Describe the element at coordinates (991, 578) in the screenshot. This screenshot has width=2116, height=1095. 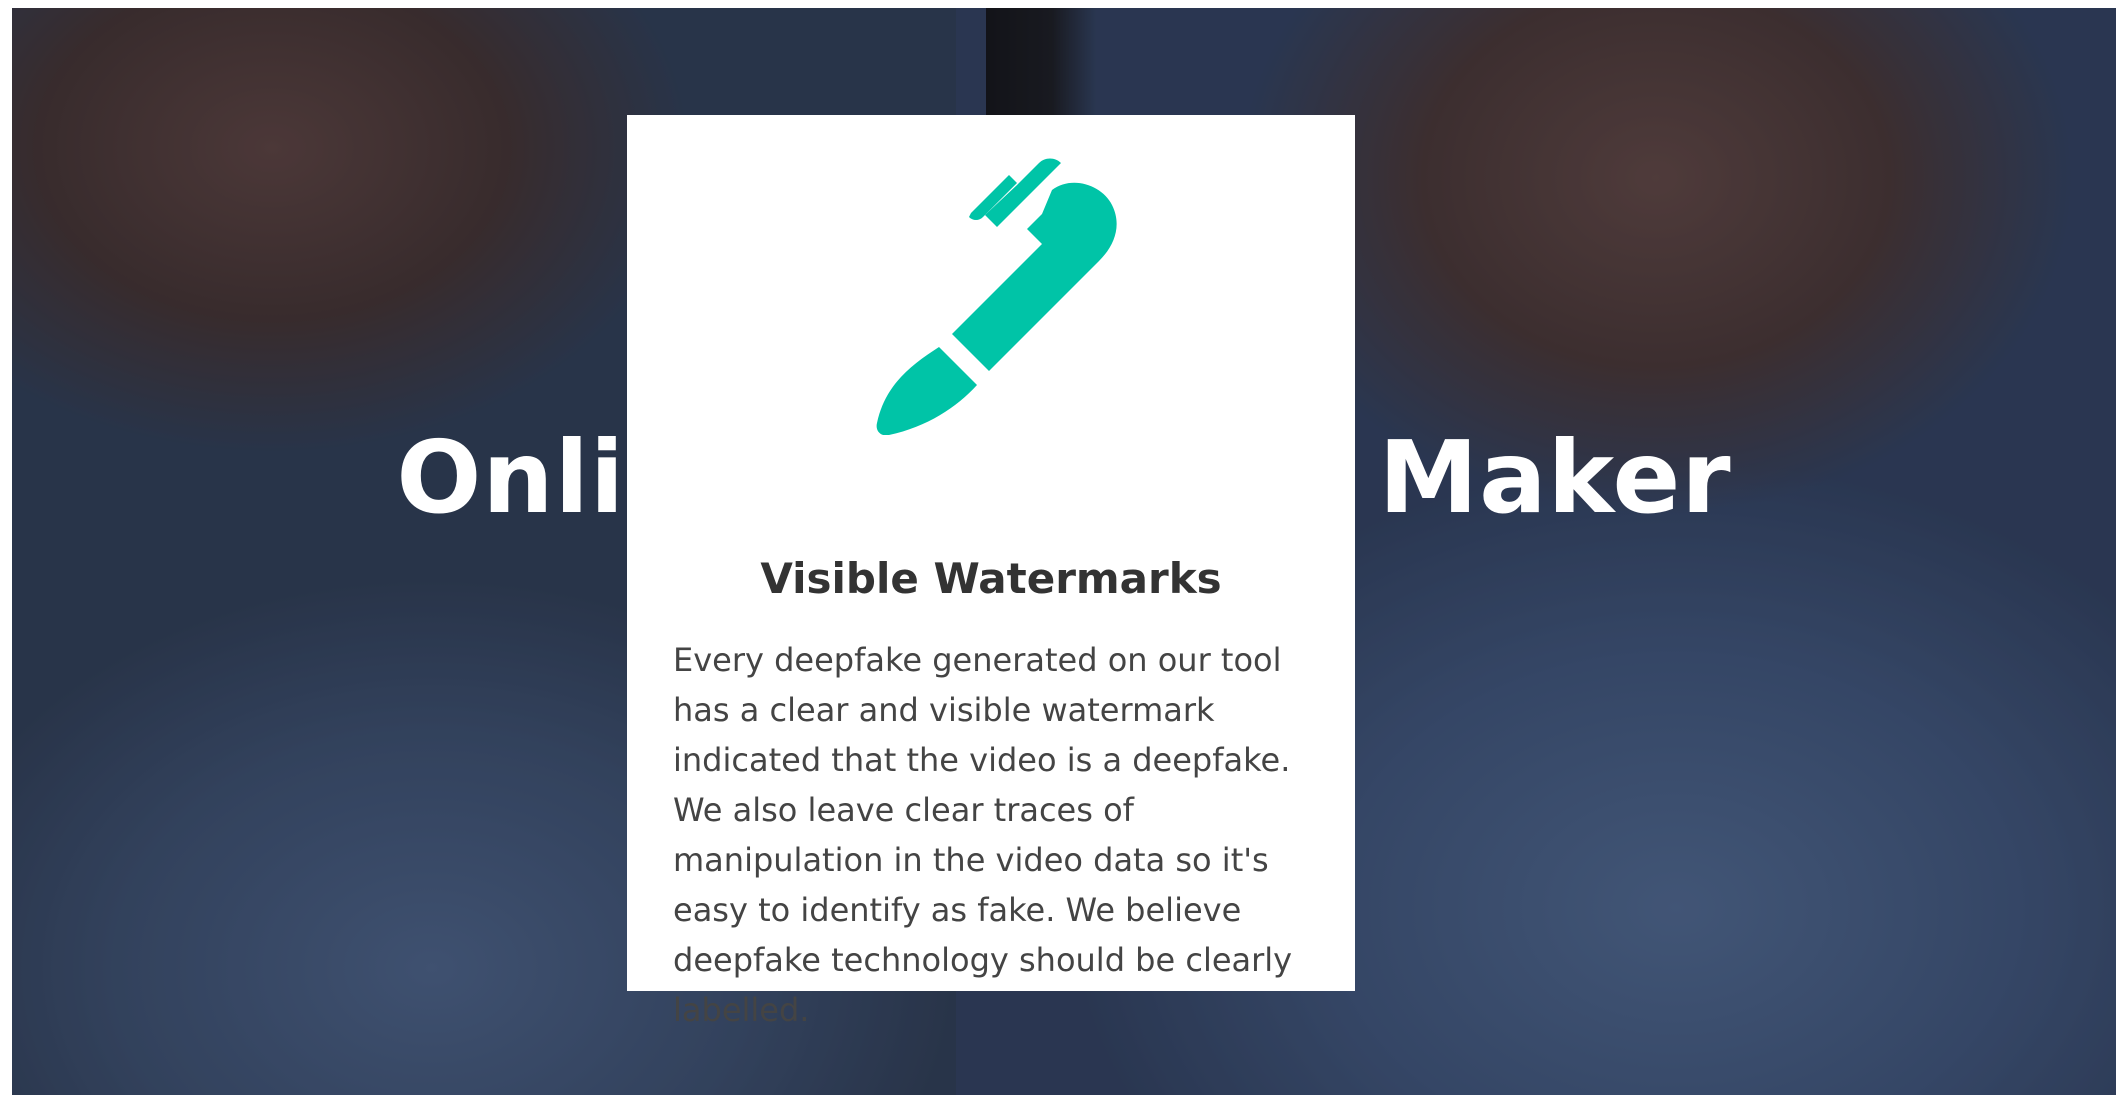
I see `card-title: Visible Watermarks` at that location.